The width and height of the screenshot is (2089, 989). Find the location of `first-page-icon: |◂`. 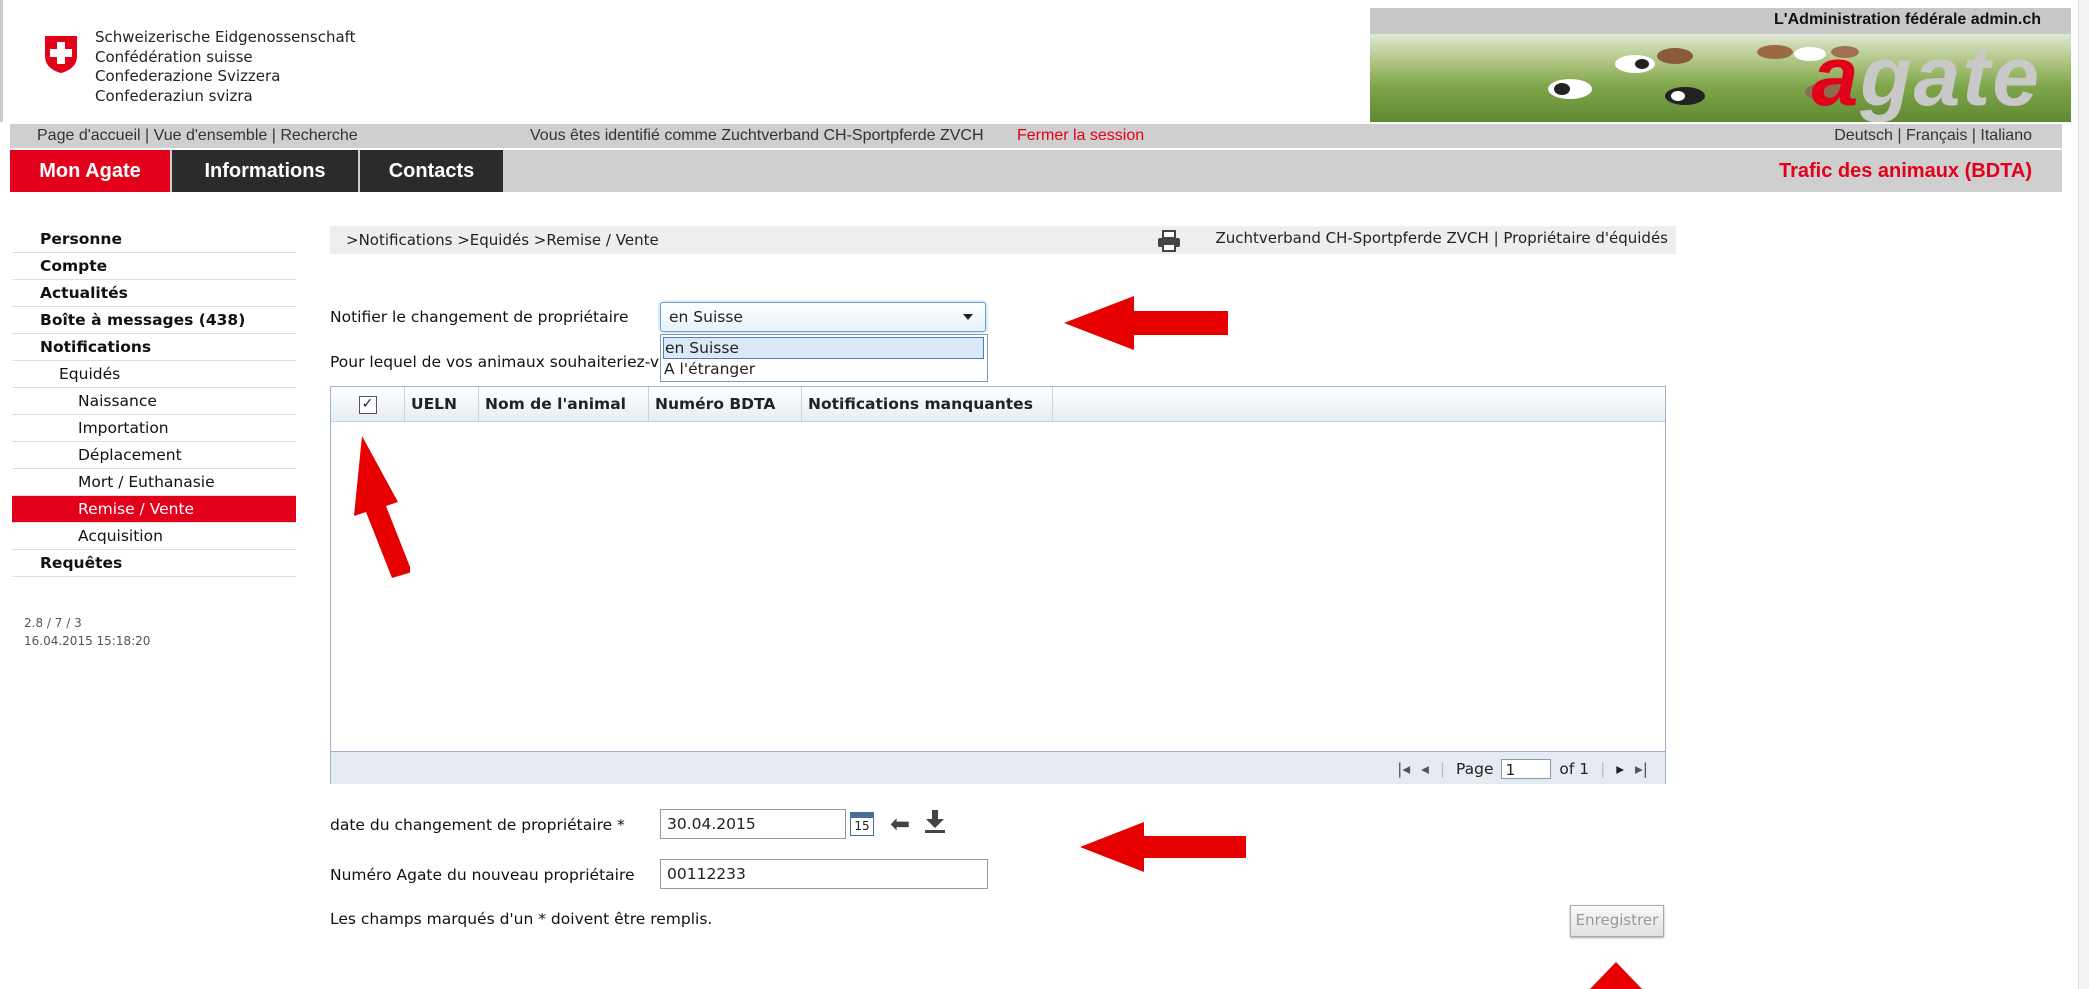

first-page-icon: |◂ is located at coordinates (1403, 769).